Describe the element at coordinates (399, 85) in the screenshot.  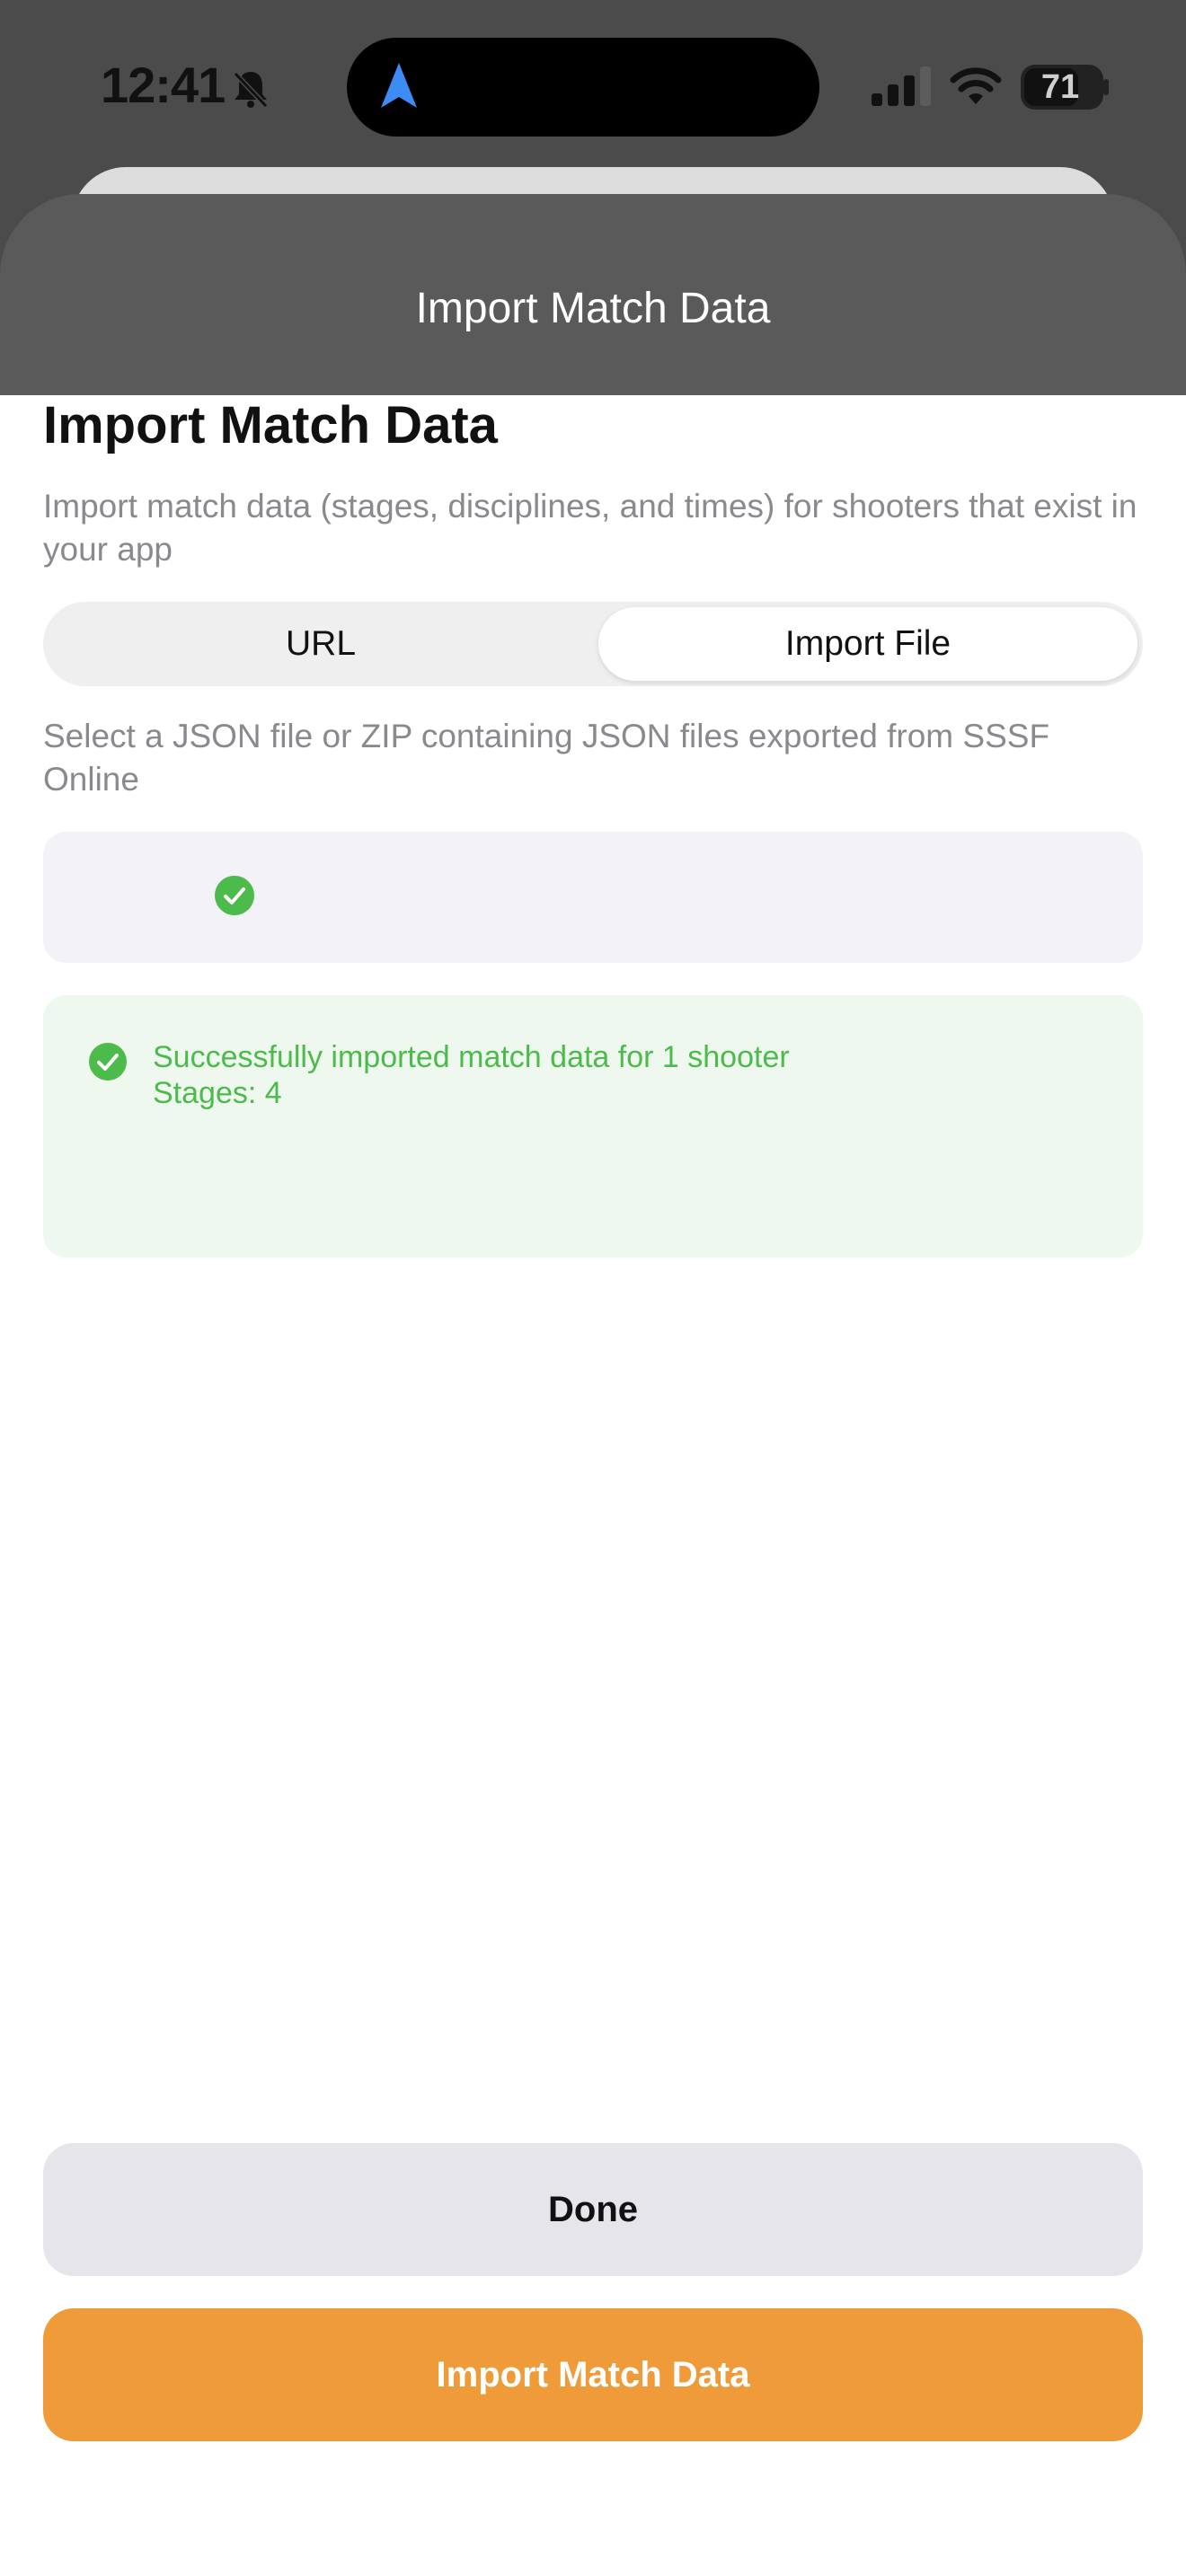
I see `location-arrow-icon` at that location.